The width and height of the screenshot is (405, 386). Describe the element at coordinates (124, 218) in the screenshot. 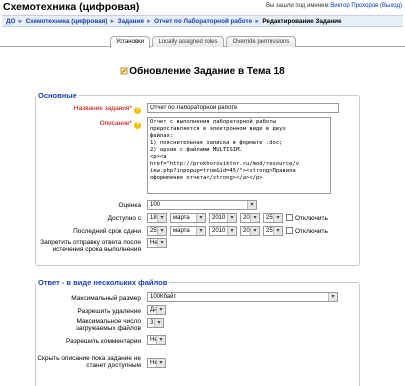

I see `available-from-label: Доступно с` at that location.